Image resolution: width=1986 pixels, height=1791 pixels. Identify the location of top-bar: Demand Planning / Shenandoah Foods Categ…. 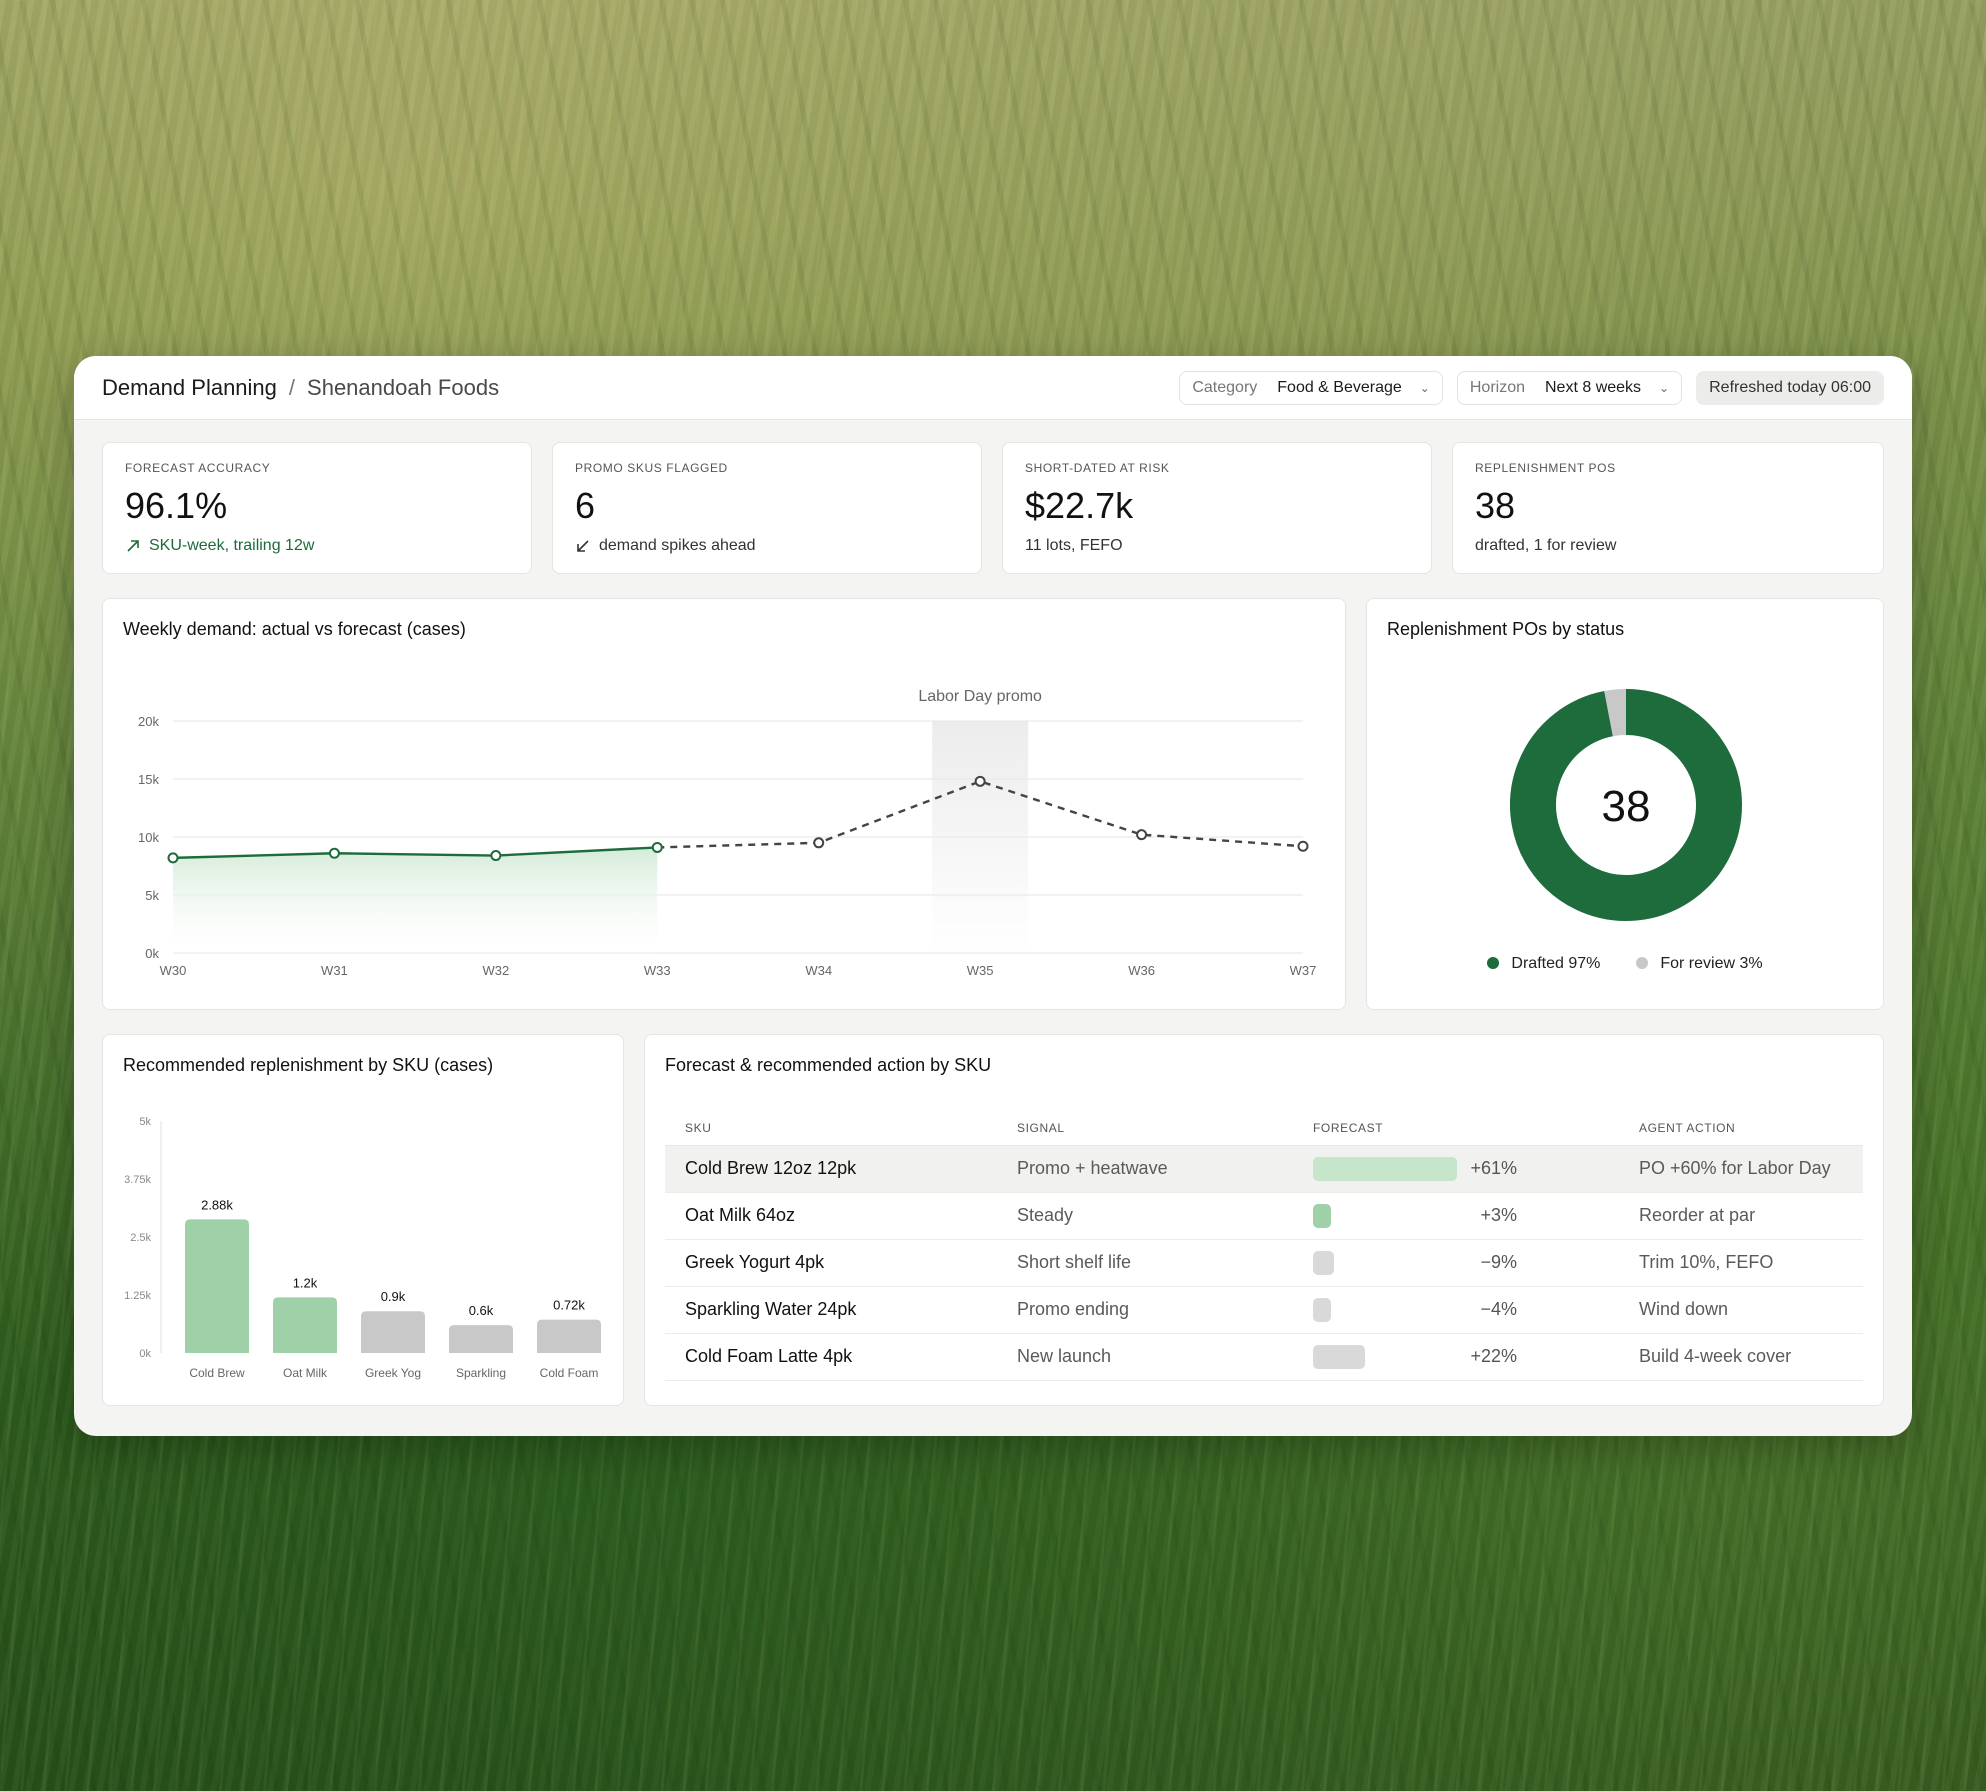
(993, 388).